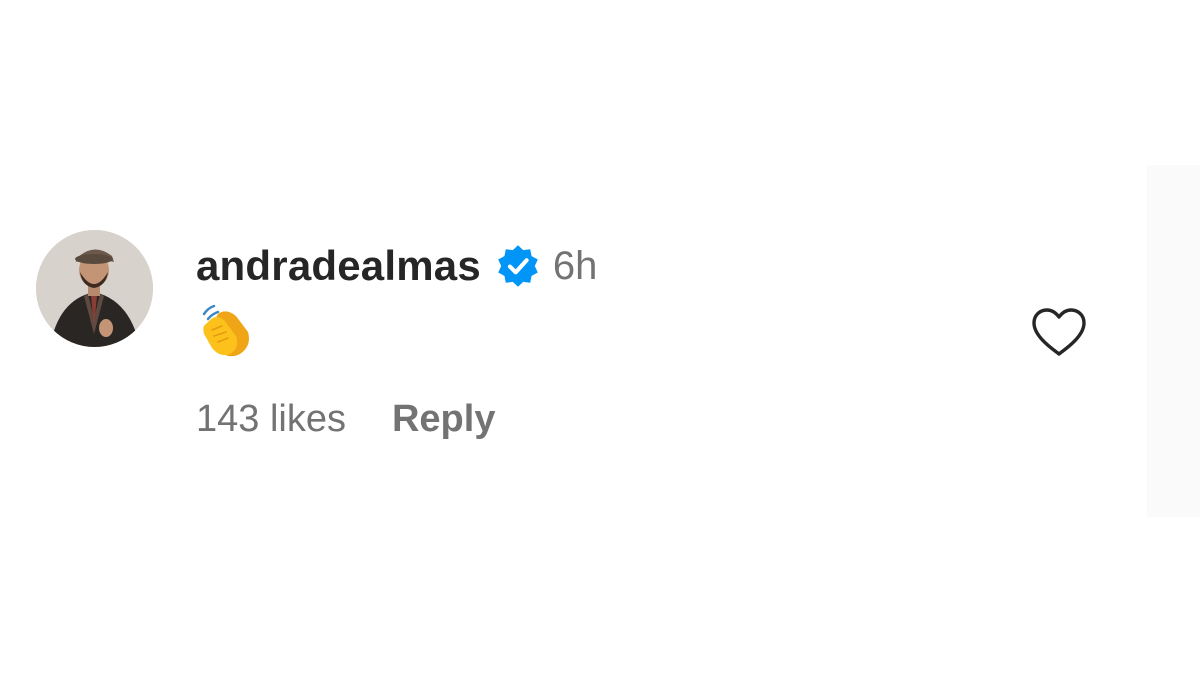 Image resolution: width=1200 pixels, height=675 pixels. What do you see at coordinates (338, 266) in the screenshot?
I see `username-link: andradealmas` at bounding box center [338, 266].